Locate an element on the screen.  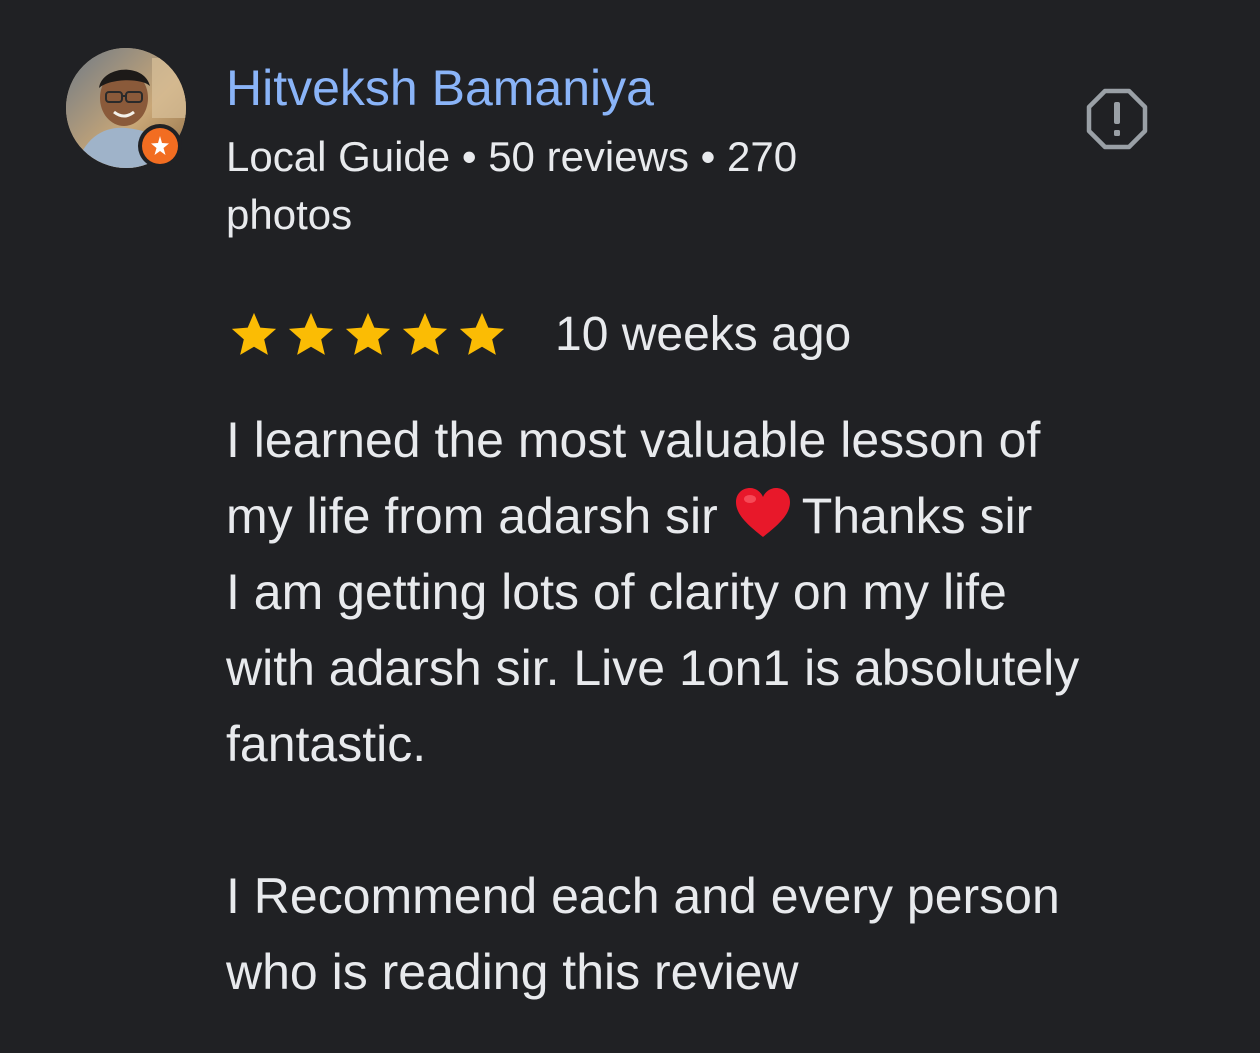
report-review-button is located at coordinates (1117, 119).